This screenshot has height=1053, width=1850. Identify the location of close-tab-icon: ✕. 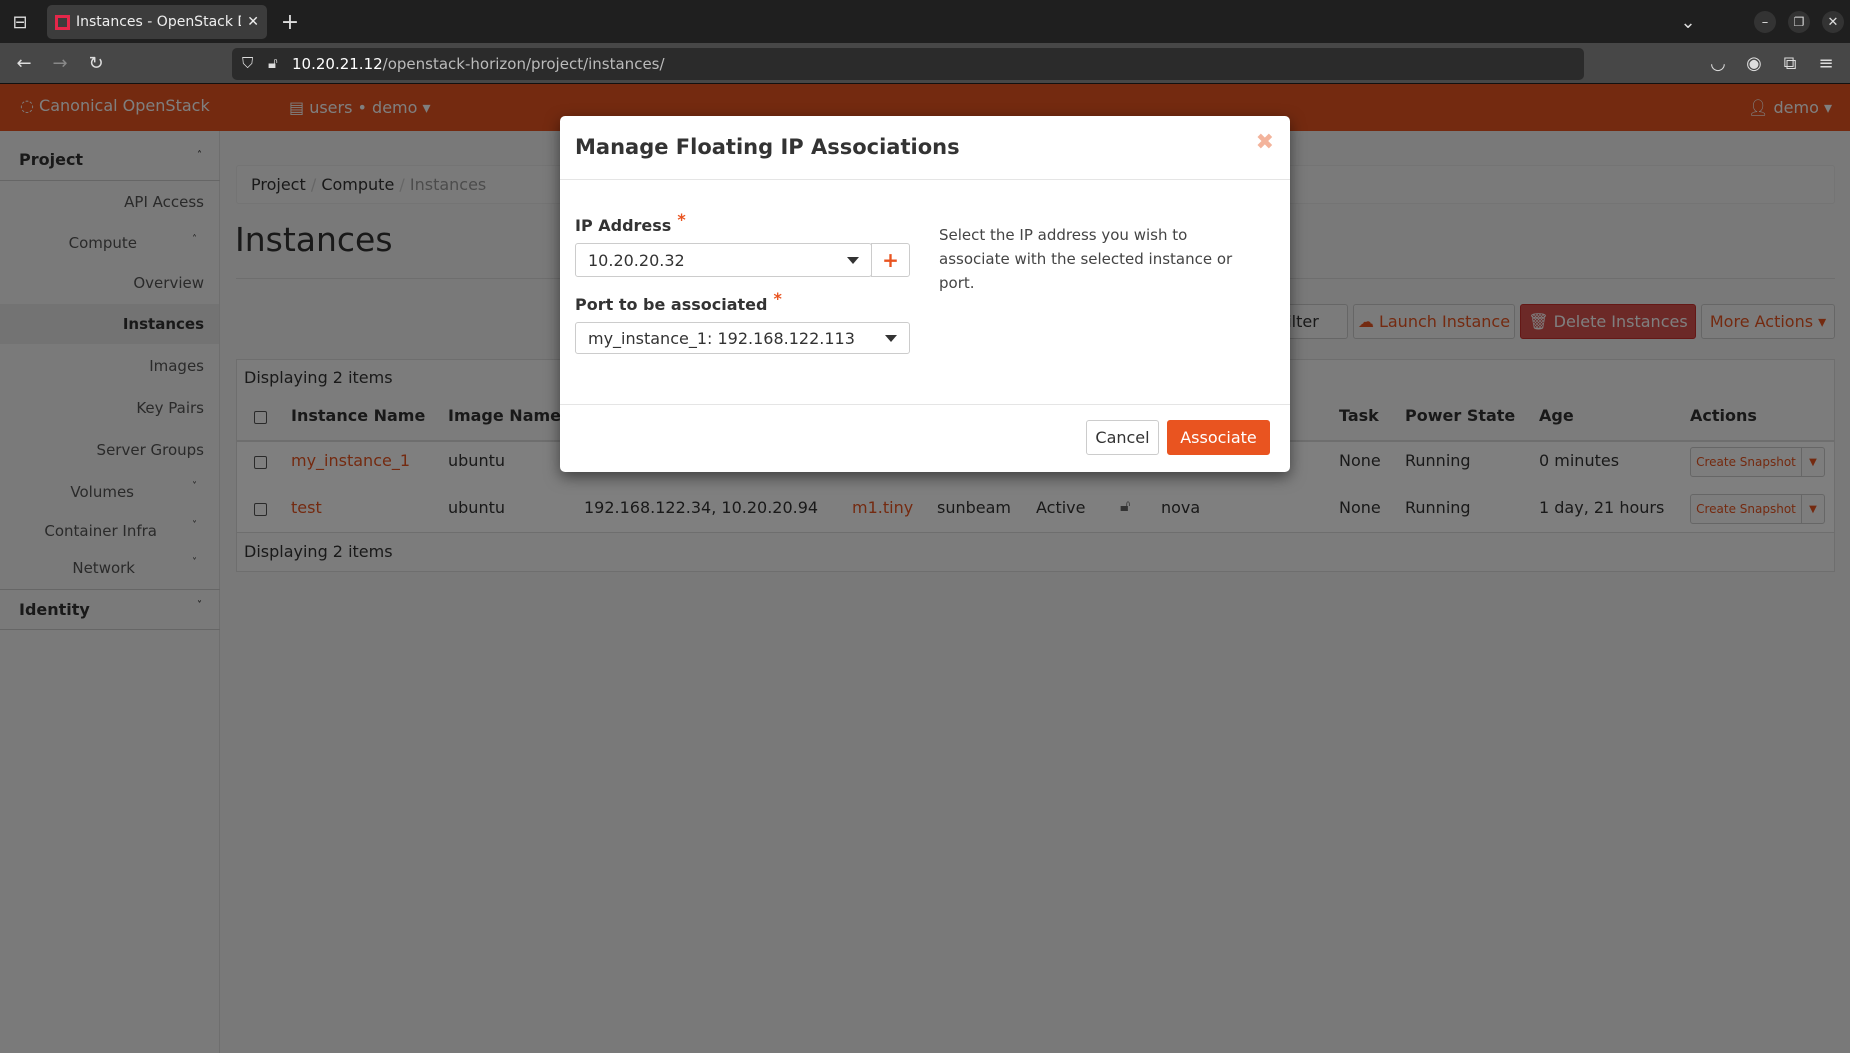
(257, 22).